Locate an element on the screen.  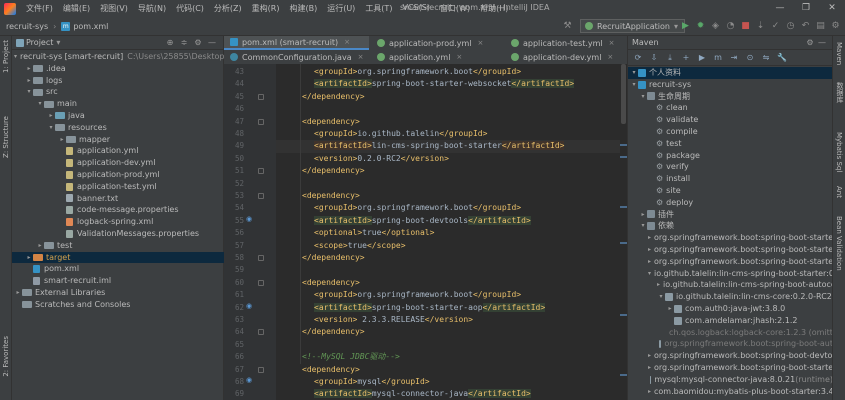
tree-folder-row: ▸ target is located at coordinates (118, 257).